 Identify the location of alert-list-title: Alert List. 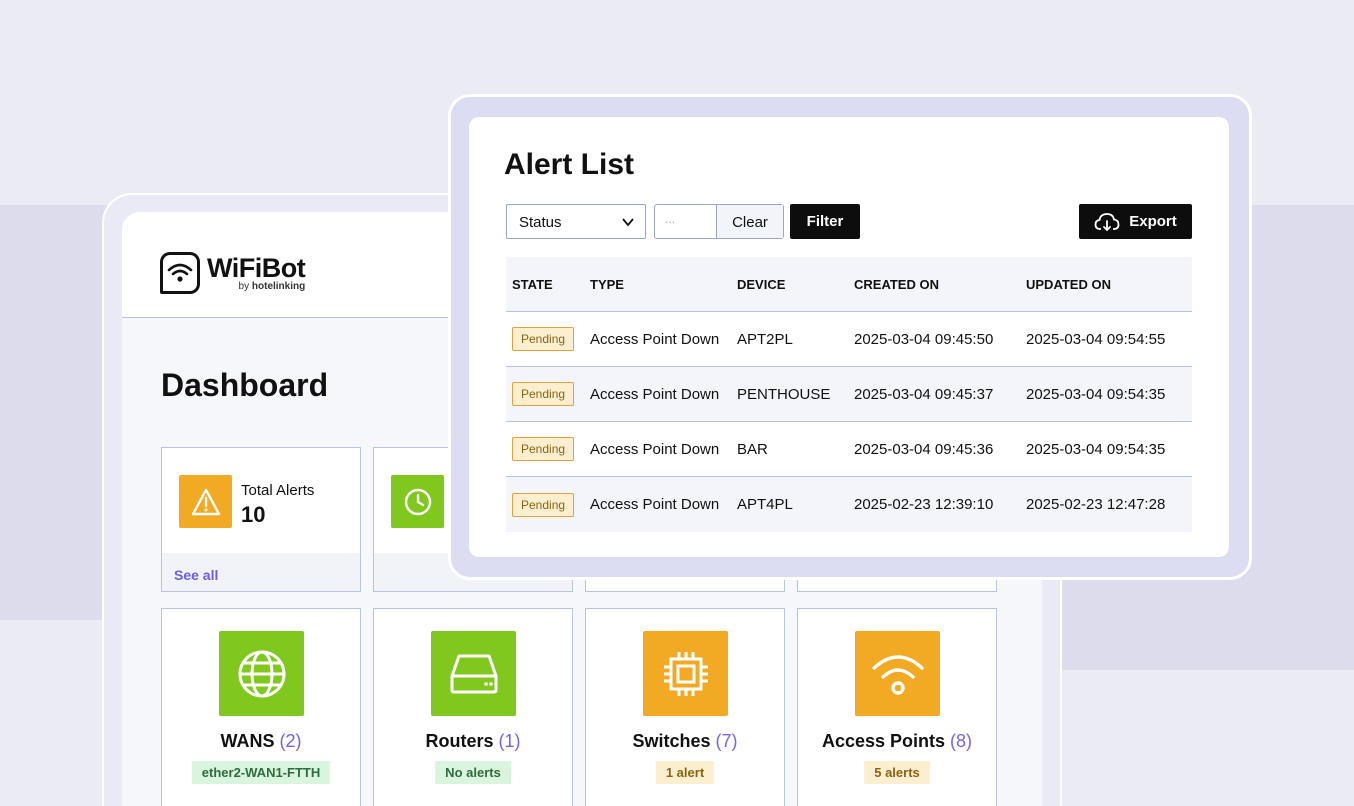
(569, 164).